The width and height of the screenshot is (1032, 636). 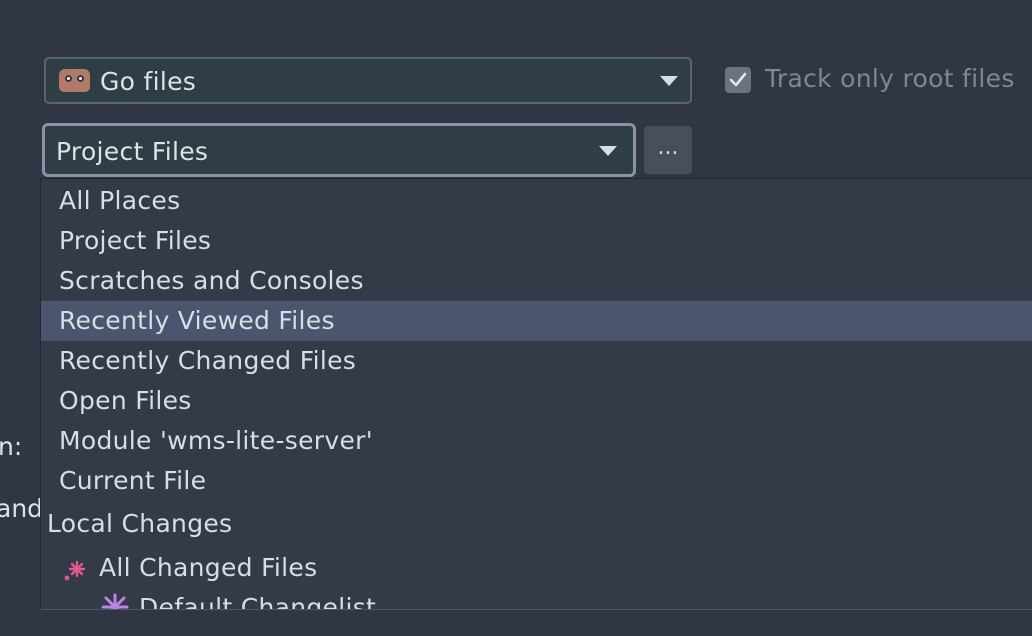 I want to click on scope-option-module: Module 'wms-lite-server', so click(x=536, y=441).